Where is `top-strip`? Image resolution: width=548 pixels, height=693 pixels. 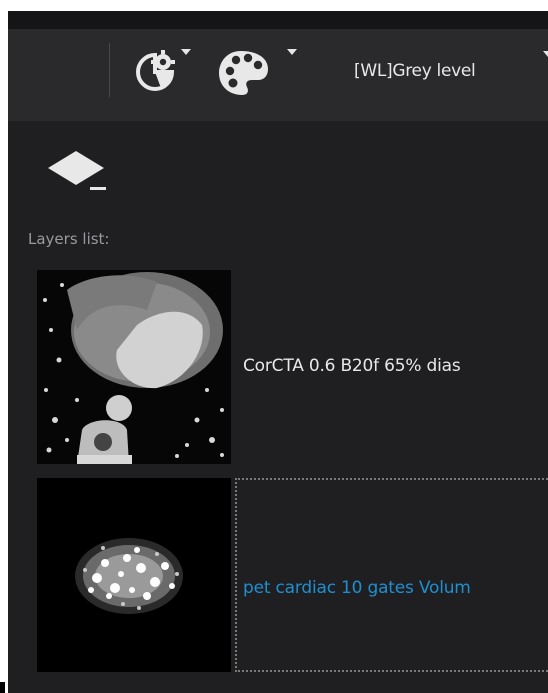 top-strip is located at coordinates (278, 20).